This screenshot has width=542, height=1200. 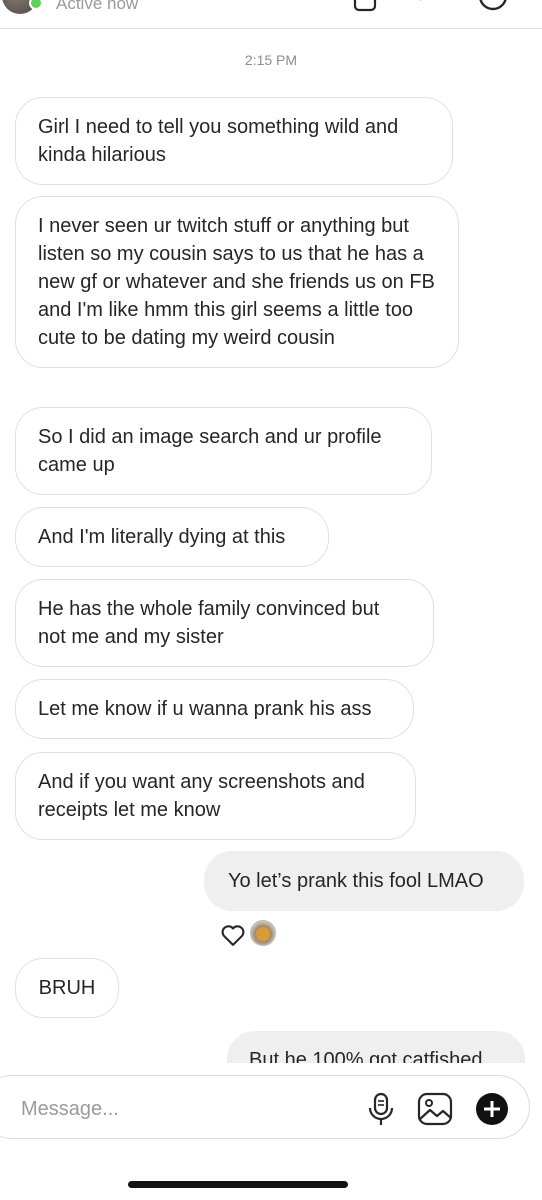 What do you see at coordinates (435, 1109) in the screenshot?
I see `gallery-icon` at bounding box center [435, 1109].